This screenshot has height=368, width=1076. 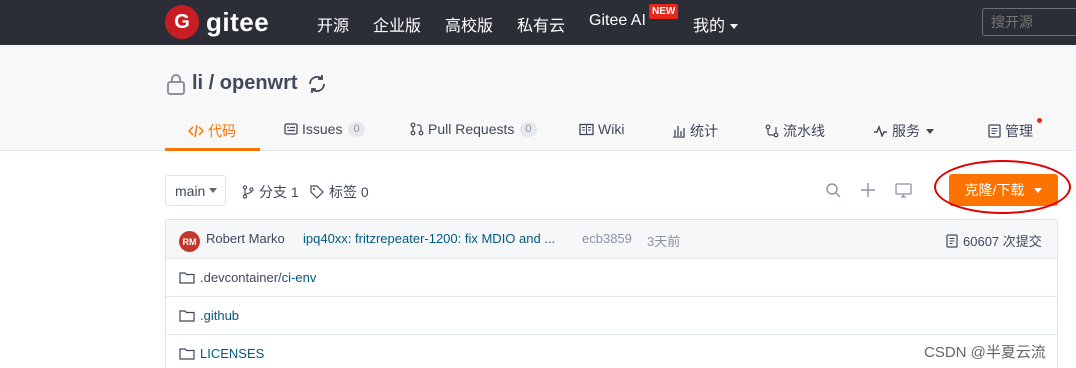 What do you see at coordinates (528, 129) in the screenshot?
I see `pr-count: 0` at bounding box center [528, 129].